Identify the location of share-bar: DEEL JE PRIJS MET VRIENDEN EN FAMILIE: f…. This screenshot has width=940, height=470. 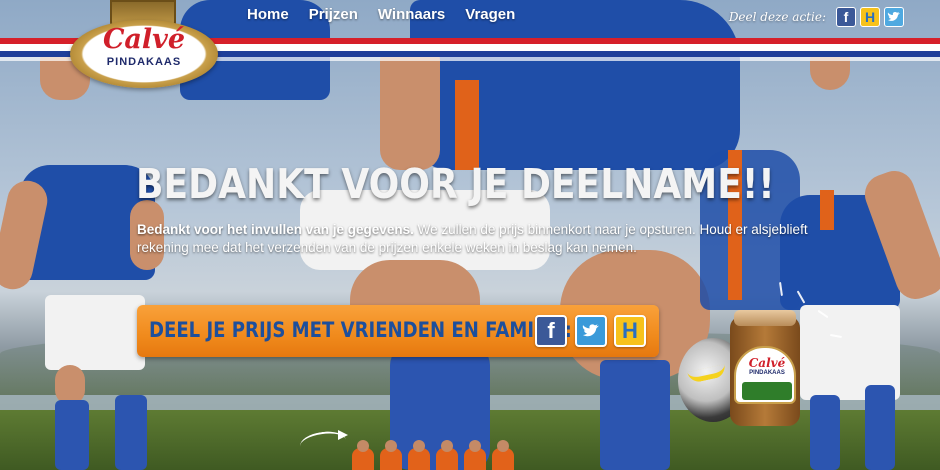
(398, 331).